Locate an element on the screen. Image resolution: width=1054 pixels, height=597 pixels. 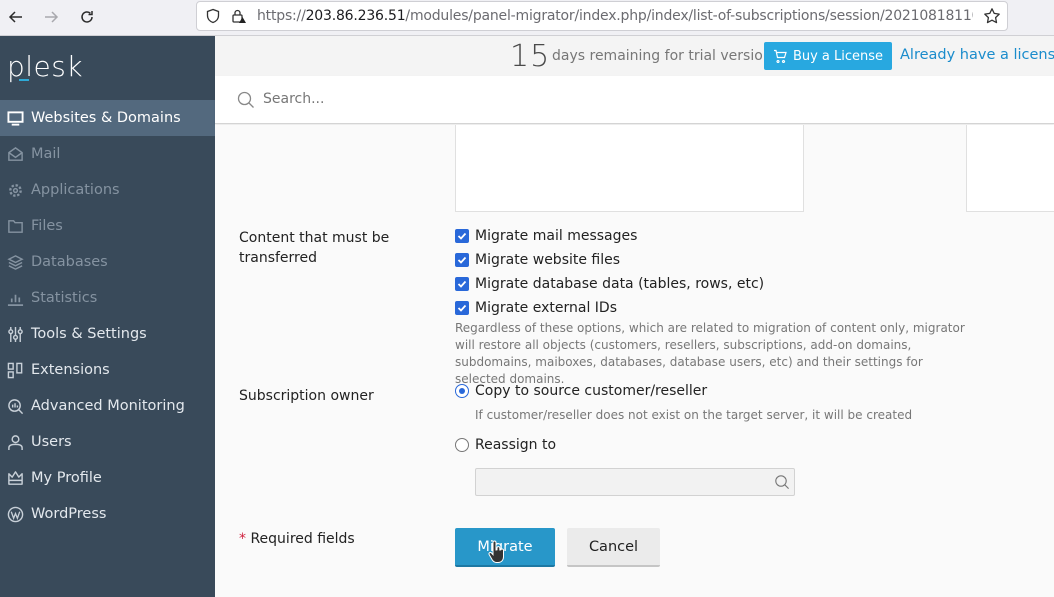
buy-license-button: Buy a License is located at coordinates (828, 56).